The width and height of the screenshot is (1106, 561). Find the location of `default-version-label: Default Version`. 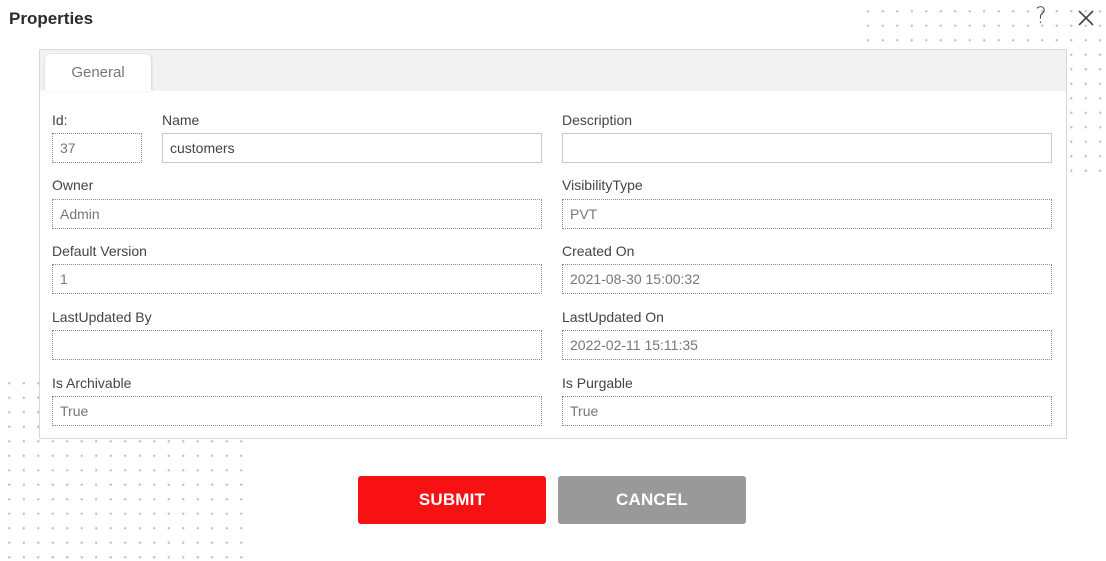

default-version-label: Default Version is located at coordinates (99, 251).